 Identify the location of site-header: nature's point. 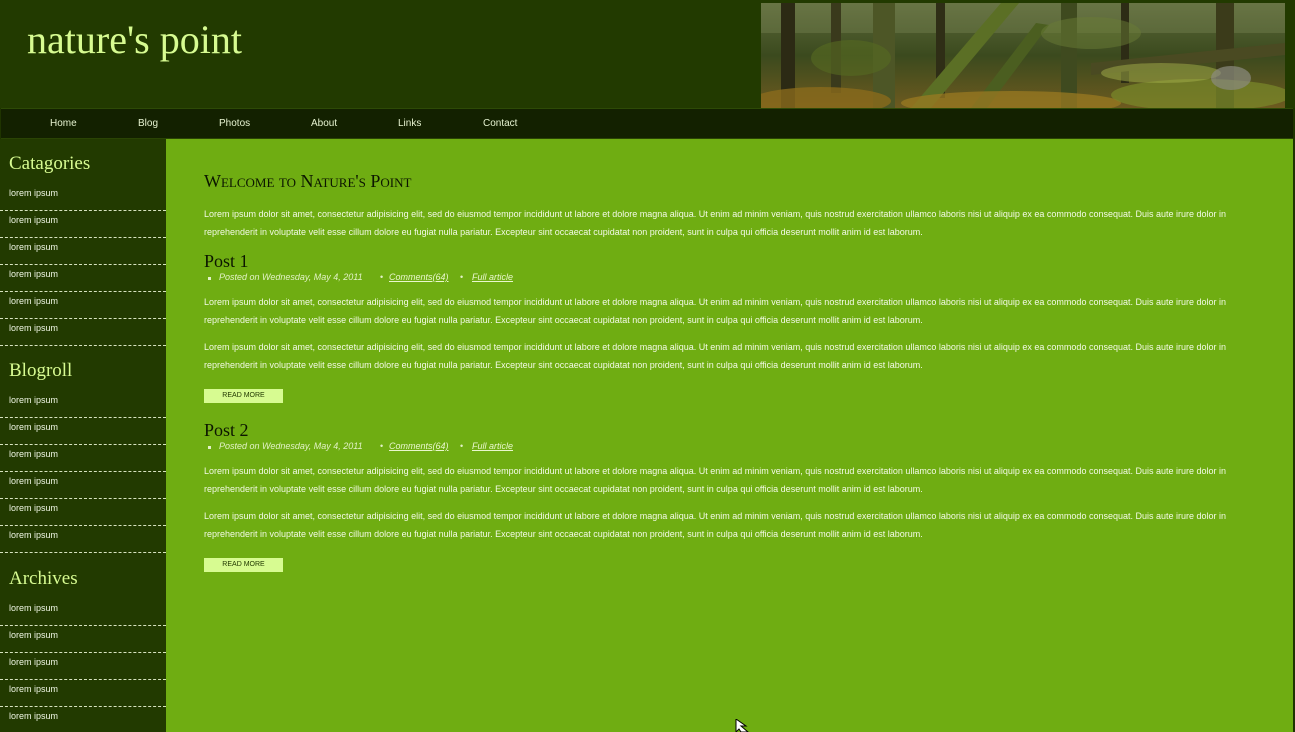
(647, 54).